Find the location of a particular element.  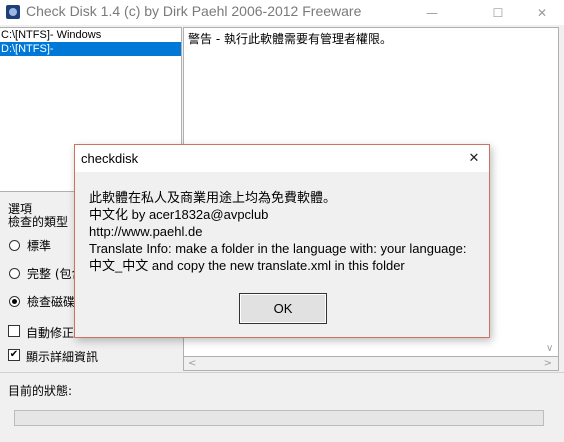

radio-standard-label: 標準 is located at coordinates (39, 245).